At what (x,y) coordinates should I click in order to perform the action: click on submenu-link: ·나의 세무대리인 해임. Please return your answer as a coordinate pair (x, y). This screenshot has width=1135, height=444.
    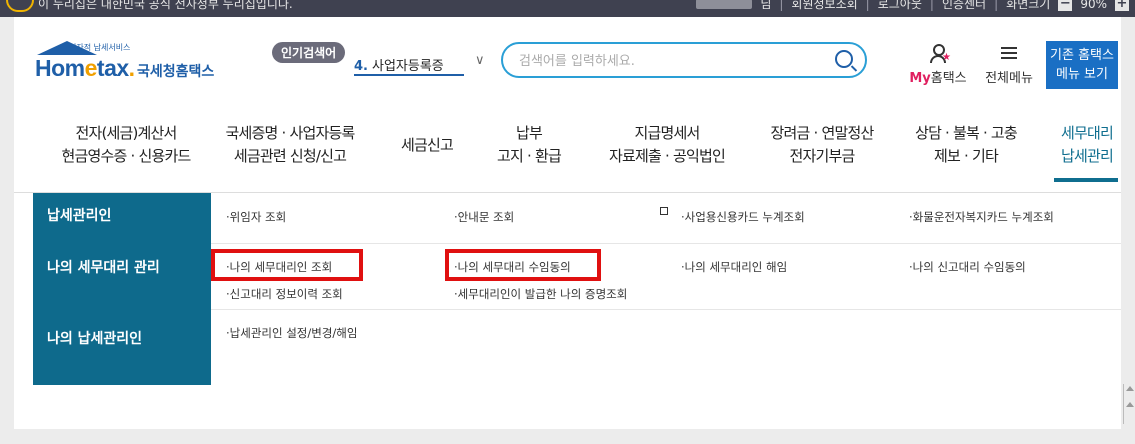
    Looking at the image, I should click on (734, 267).